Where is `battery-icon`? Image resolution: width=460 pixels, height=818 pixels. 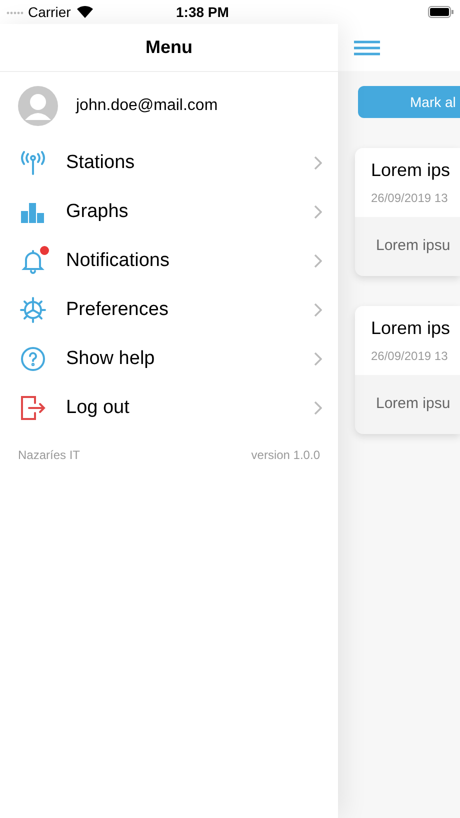 battery-icon is located at coordinates (441, 12).